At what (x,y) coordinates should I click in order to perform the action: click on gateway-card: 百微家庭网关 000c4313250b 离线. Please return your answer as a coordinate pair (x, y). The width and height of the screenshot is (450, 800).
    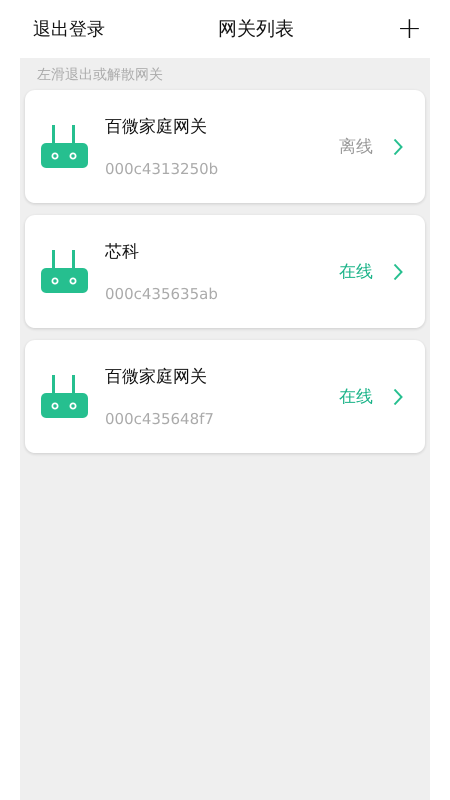
    Looking at the image, I should click on (225, 146).